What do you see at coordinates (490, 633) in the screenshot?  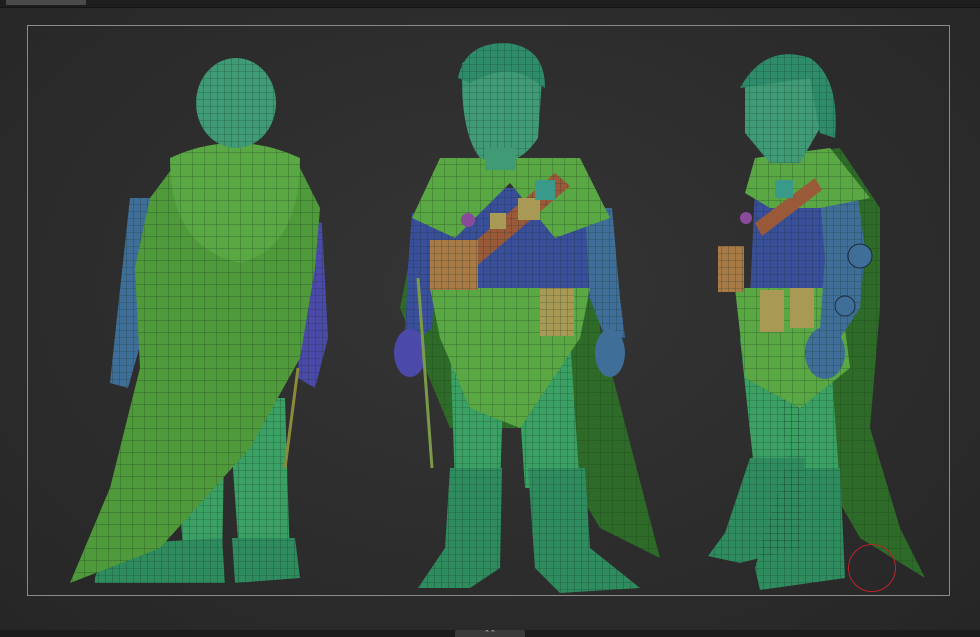 I see `shelf-handle: ⌃⌃` at bounding box center [490, 633].